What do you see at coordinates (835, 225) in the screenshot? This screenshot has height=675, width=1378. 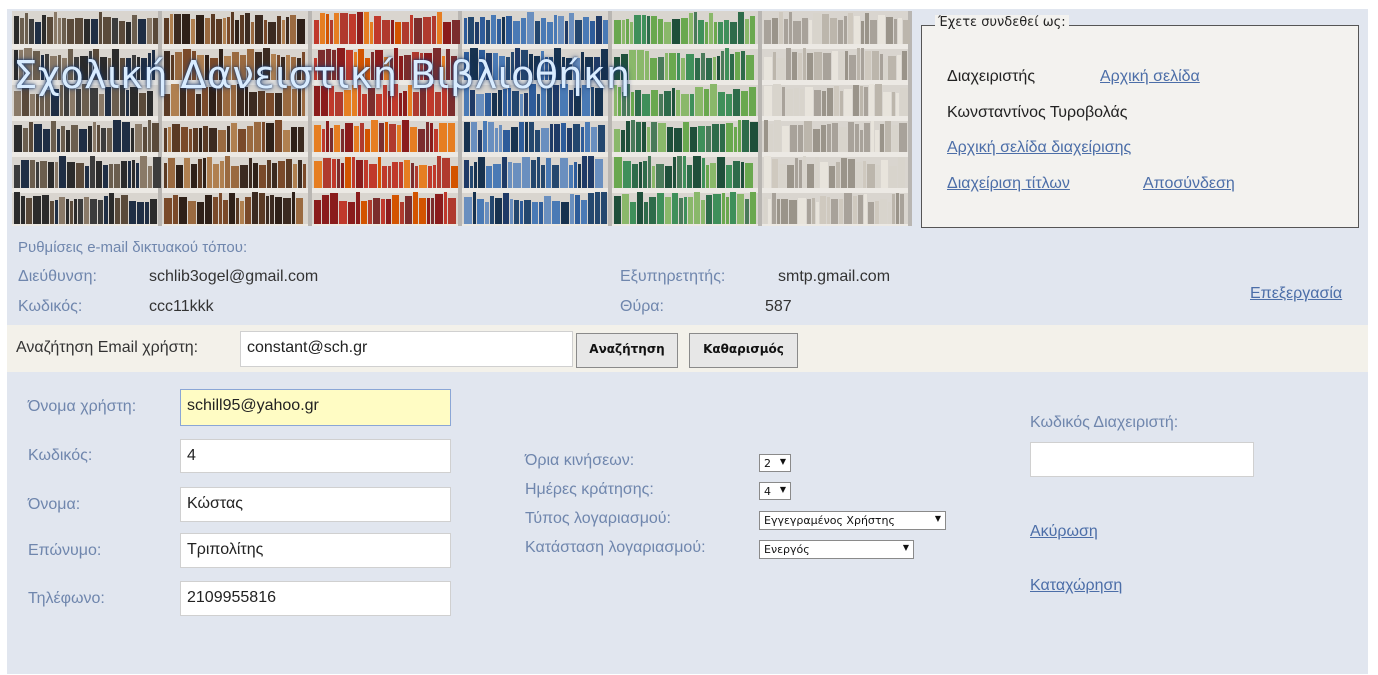 I see `shelf-board` at bounding box center [835, 225].